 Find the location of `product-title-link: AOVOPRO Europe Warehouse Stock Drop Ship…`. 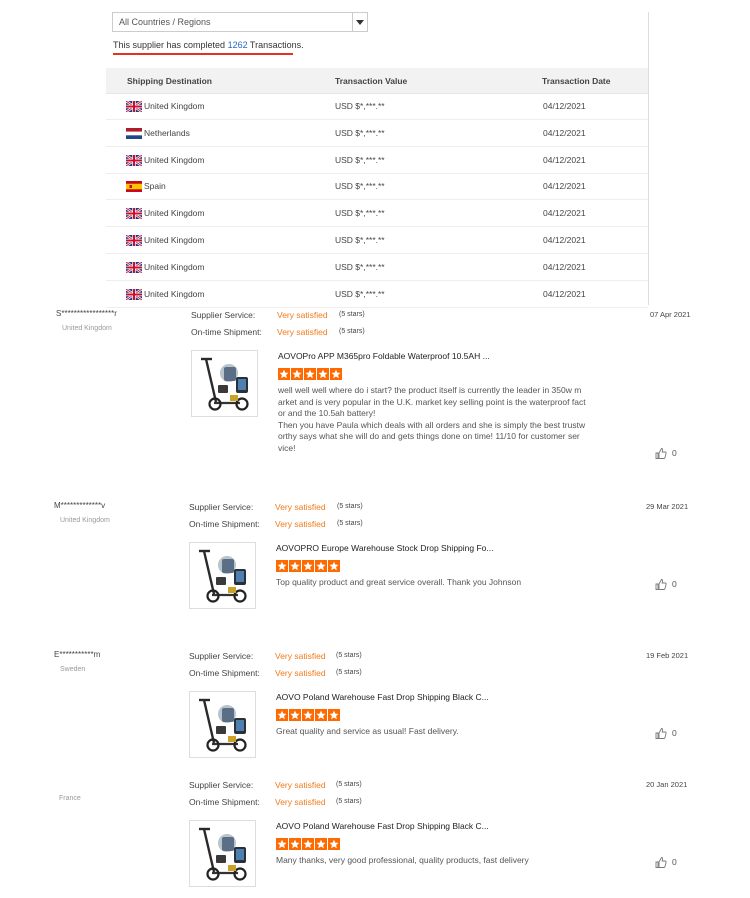

product-title-link: AOVOPRO Europe Warehouse Stock Drop Ship… is located at coordinates (384, 548).